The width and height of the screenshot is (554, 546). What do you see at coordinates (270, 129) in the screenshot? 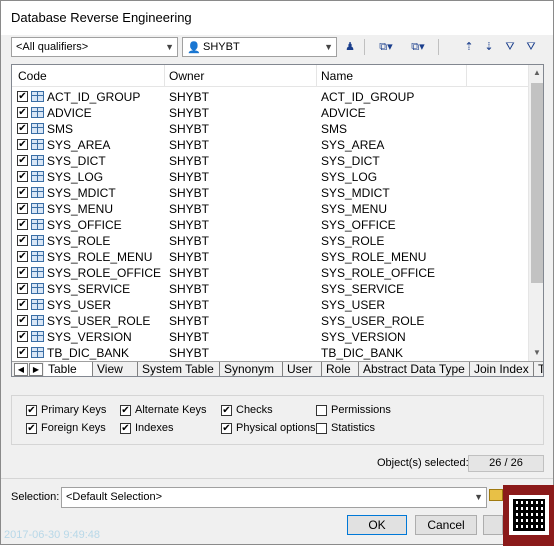
I see `table-row: ✔ SMS SHYBT SMS` at bounding box center [270, 129].